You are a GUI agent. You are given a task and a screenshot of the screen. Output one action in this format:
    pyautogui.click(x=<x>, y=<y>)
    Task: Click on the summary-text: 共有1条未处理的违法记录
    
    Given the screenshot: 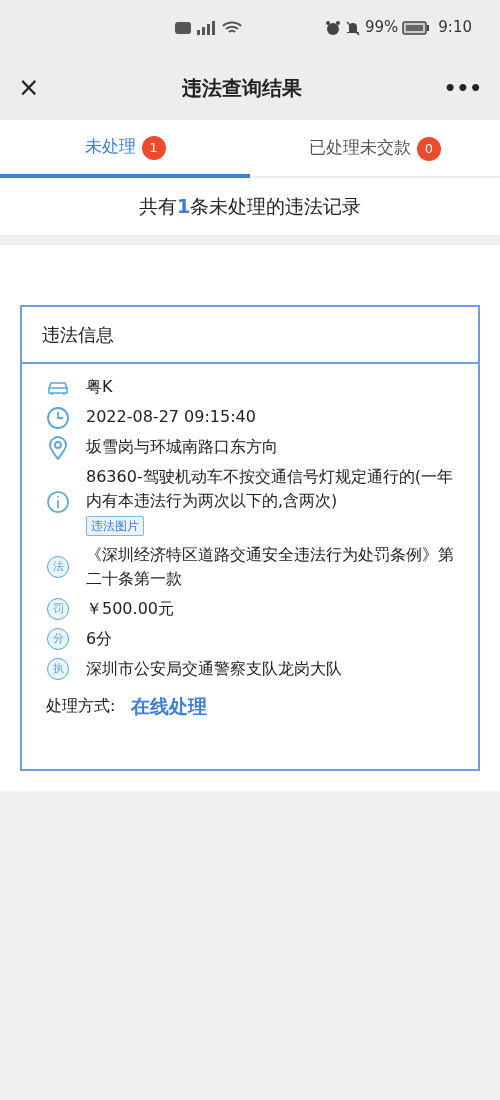 What is the action you would take?
    pyautogui.click(x=250, y=207)
    